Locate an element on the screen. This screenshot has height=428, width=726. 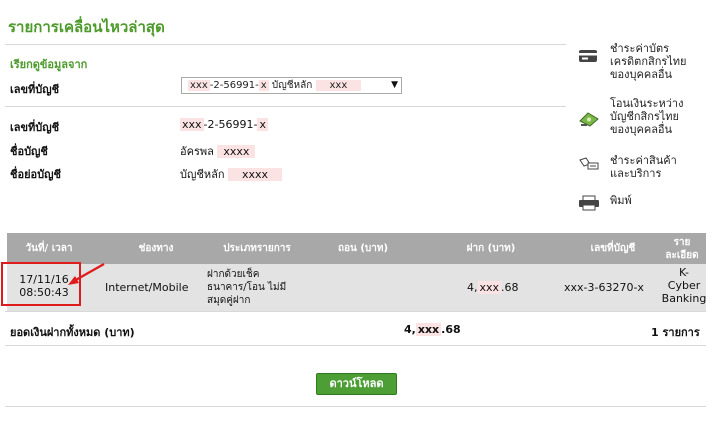
side-item-line: บัญชีกสิกรไทย is located at coordinates (644, 116).